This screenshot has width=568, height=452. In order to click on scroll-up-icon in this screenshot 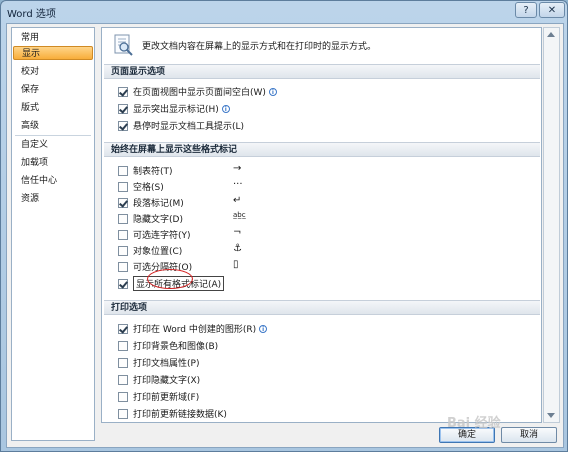, I will do `click(551, 34)`.